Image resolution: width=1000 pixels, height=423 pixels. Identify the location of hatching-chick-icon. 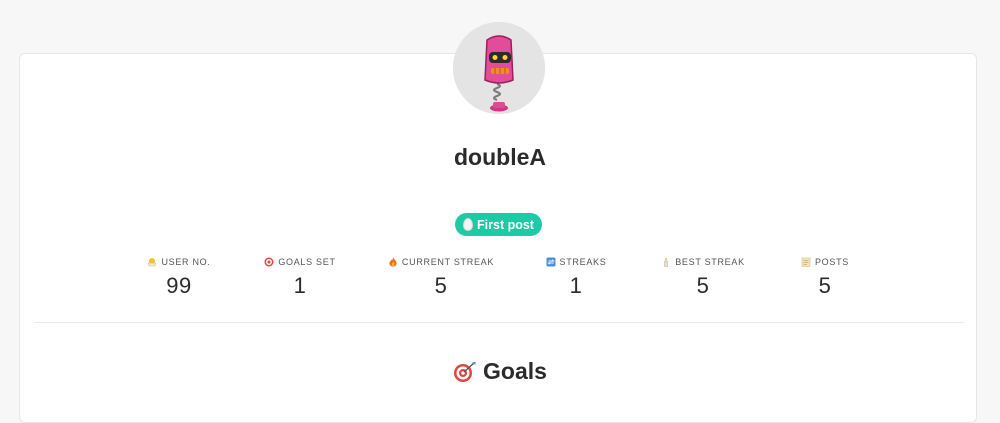
(152, 262).